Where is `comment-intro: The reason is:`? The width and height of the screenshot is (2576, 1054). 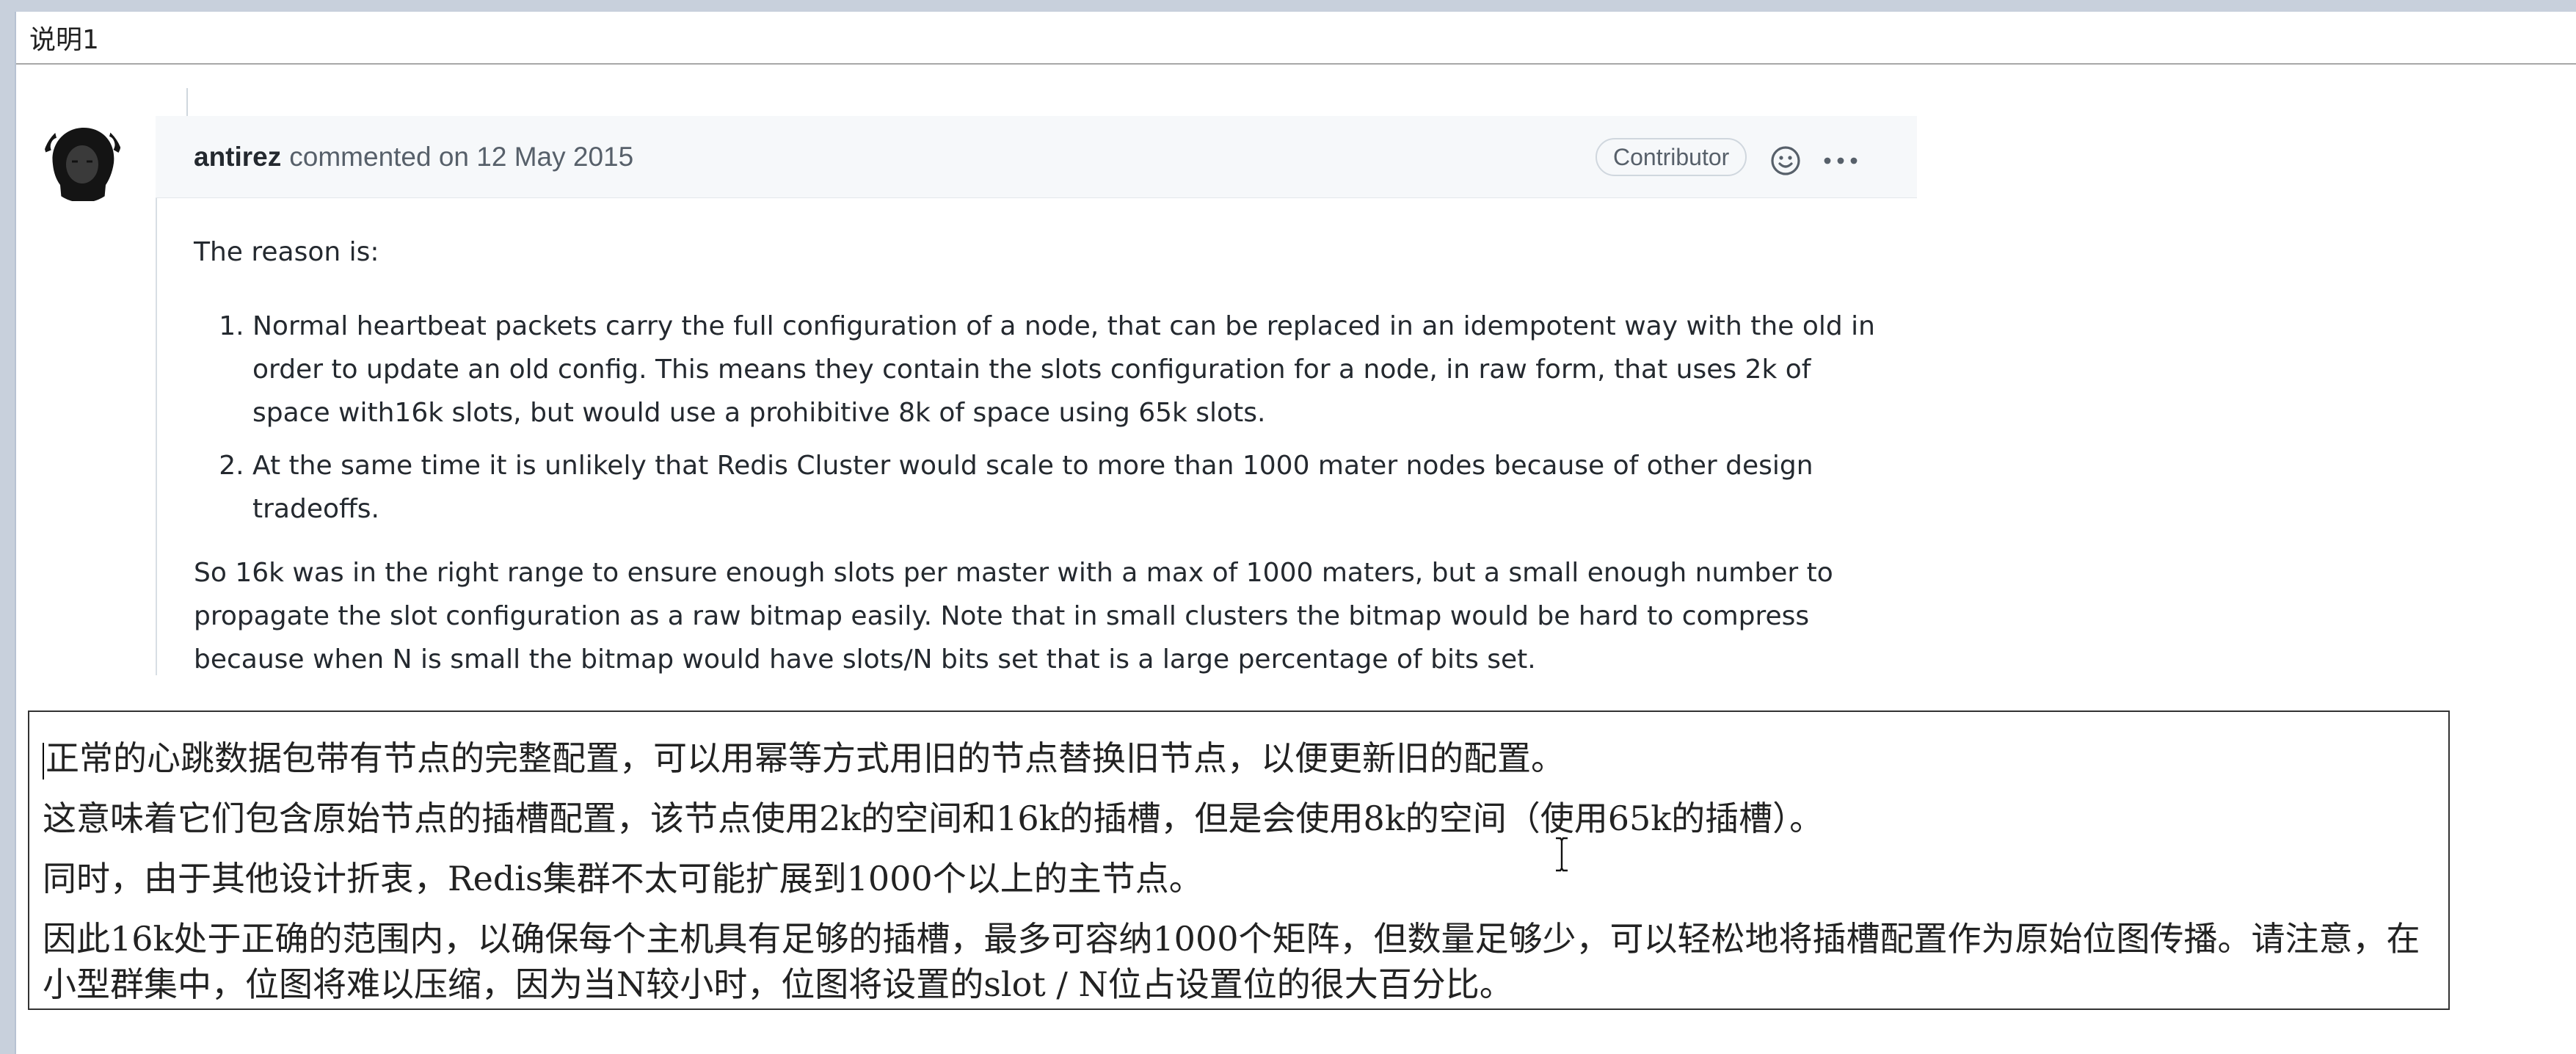
comment-intro: The reason is: is located at coordinates (286, 252).